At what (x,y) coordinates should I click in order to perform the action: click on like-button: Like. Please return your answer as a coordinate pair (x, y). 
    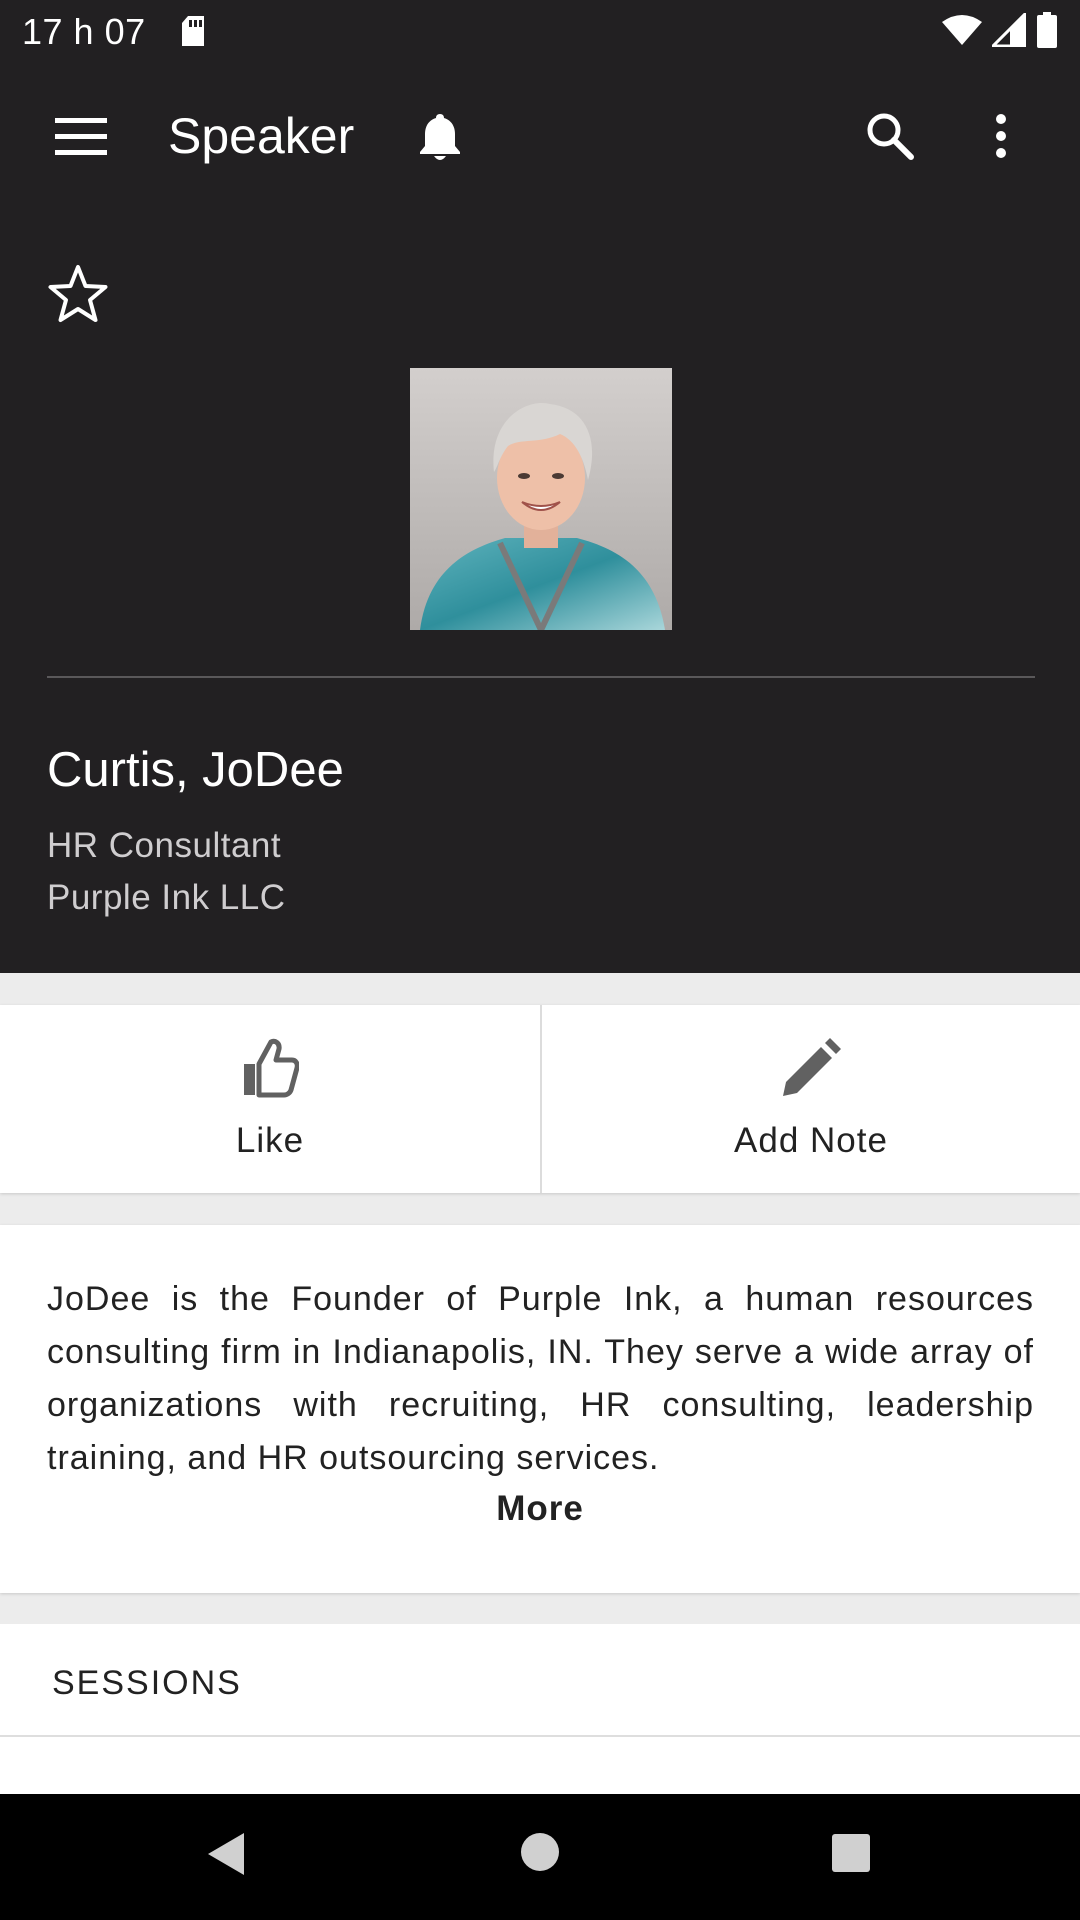
    Looking at the image, I should click on (270, 1099).